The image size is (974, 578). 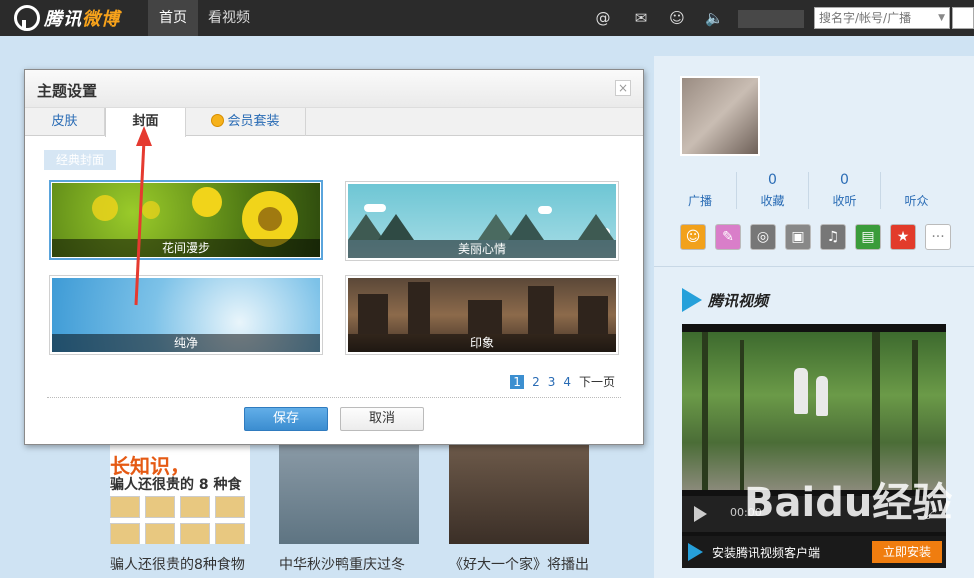 What do you see at coordinates (772, 190) in the screenshot?
I see `stat-favorites: 0 收藏` at bounding box center [772, 190].